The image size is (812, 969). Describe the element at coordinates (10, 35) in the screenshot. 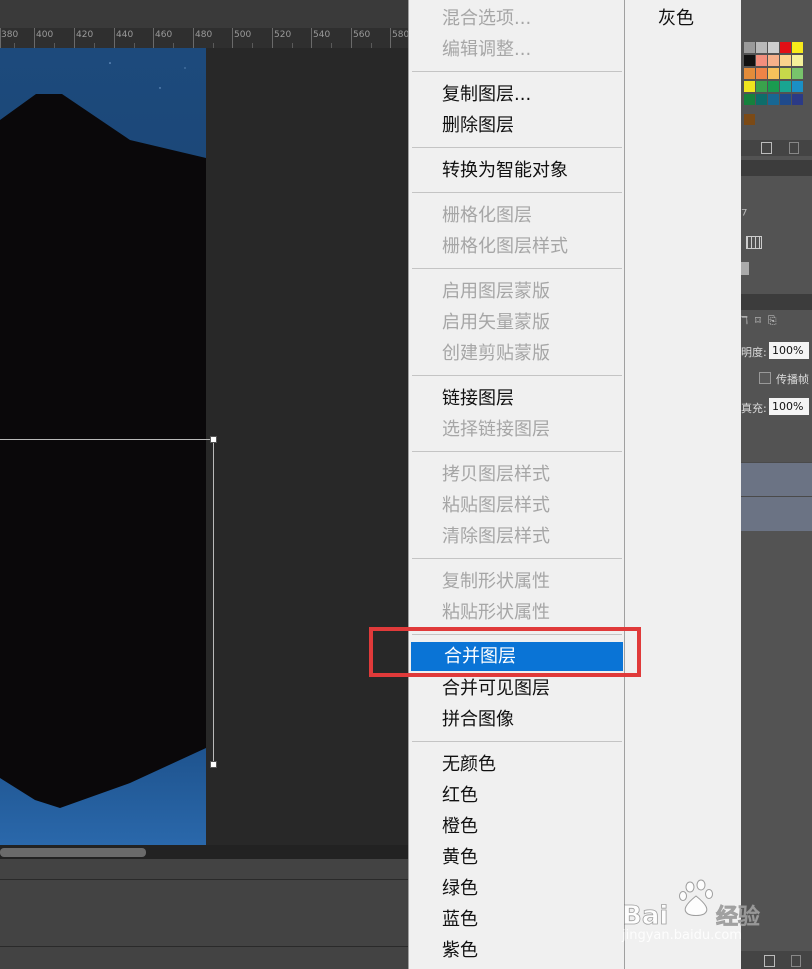

I see `ruler-tick: 380` at that location.